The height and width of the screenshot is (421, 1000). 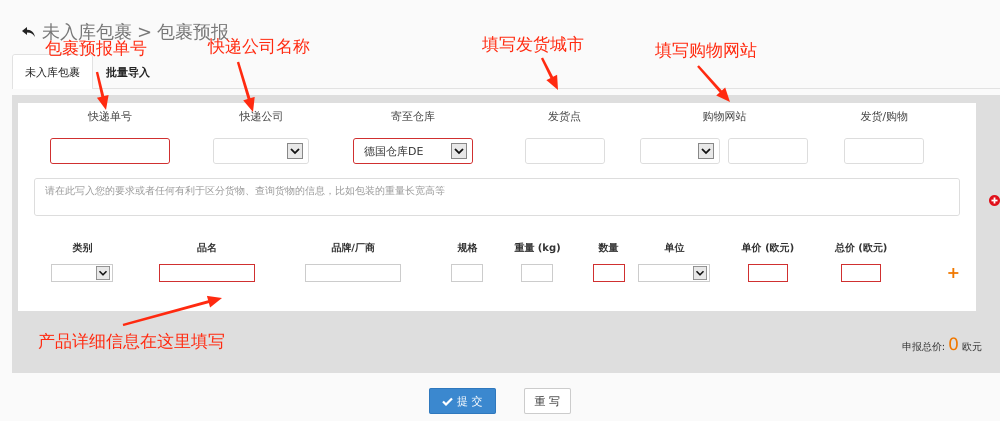 What do you see at coordinates (565, 117) in the screenshot?
I see `field-label: 发货点` at bounding box center [565, 117].